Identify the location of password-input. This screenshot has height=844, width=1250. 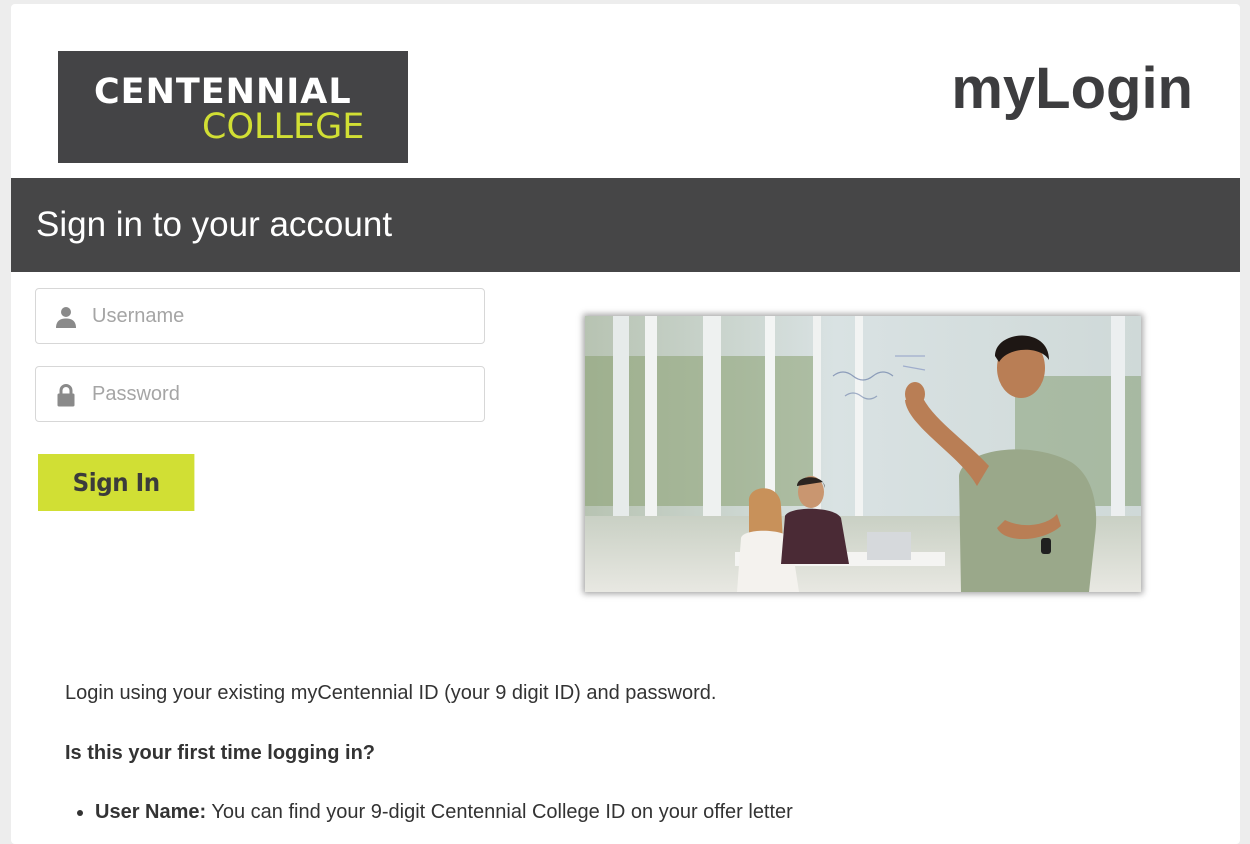
(282, 394).